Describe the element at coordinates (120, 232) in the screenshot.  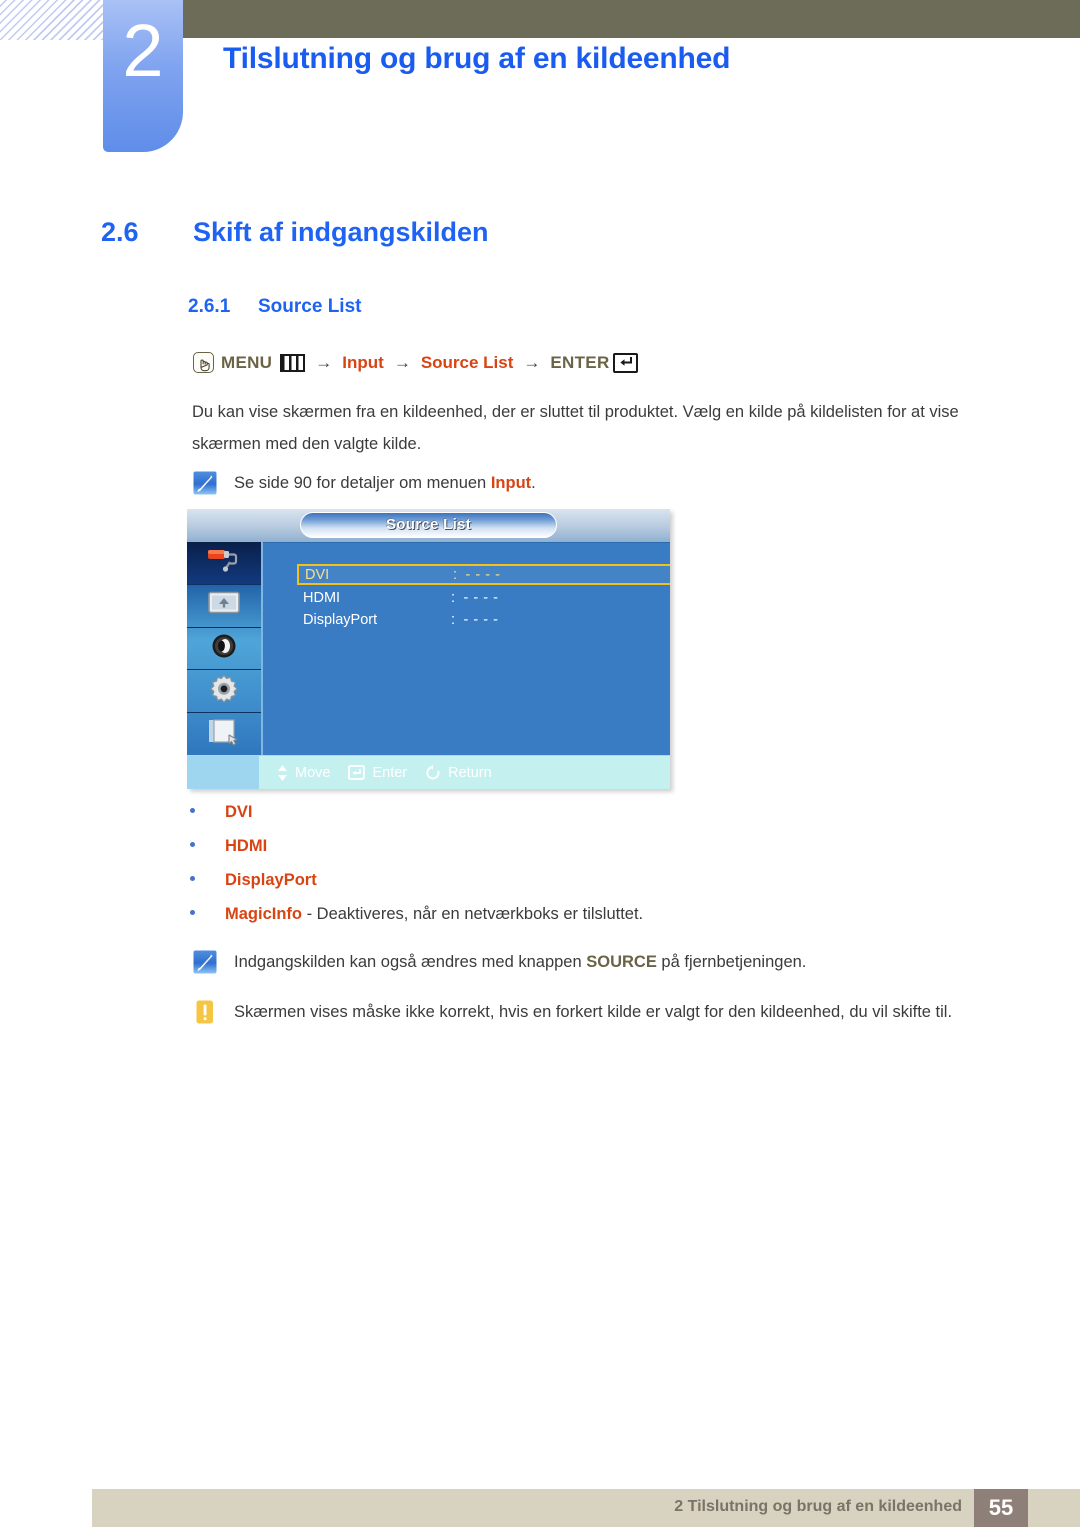
I see `section-heading-number: 2.6` at that location.